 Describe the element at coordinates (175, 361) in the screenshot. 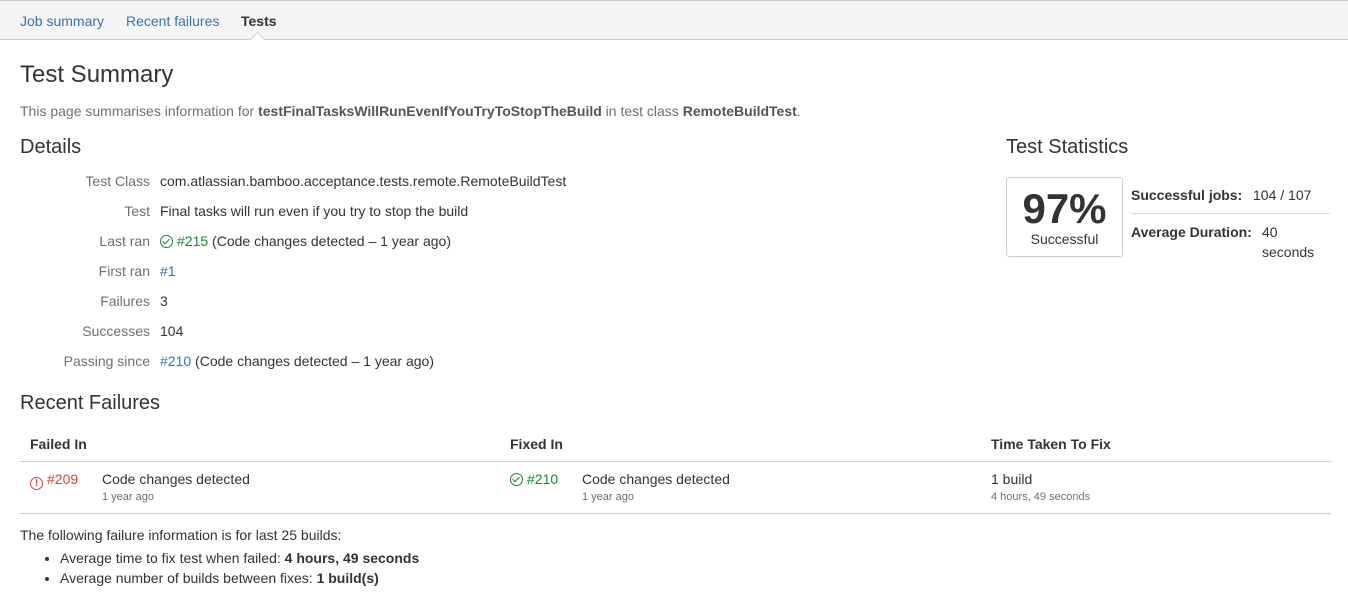

I see `passing-since-build-link: #210` at that location.